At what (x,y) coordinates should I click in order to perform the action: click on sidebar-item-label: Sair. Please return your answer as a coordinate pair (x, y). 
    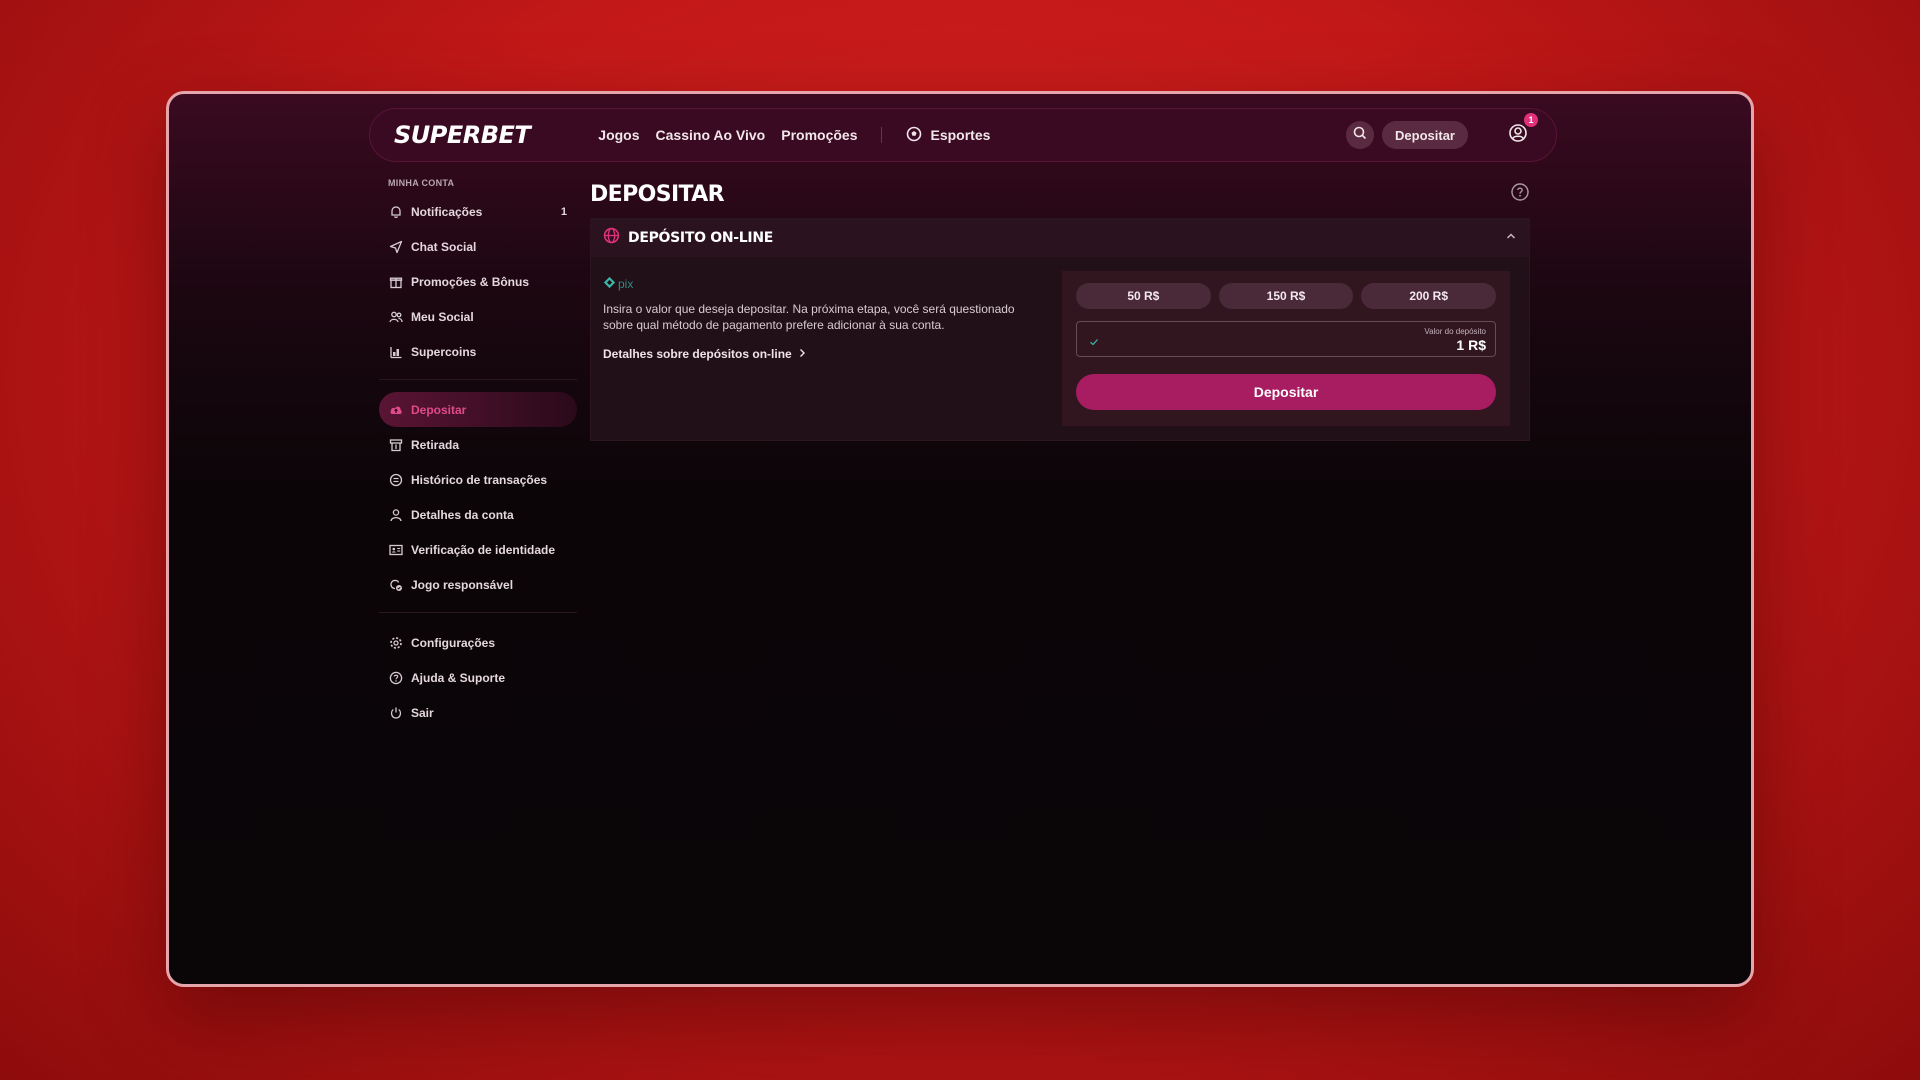
    Looking at the image, I should click on (422, 712).